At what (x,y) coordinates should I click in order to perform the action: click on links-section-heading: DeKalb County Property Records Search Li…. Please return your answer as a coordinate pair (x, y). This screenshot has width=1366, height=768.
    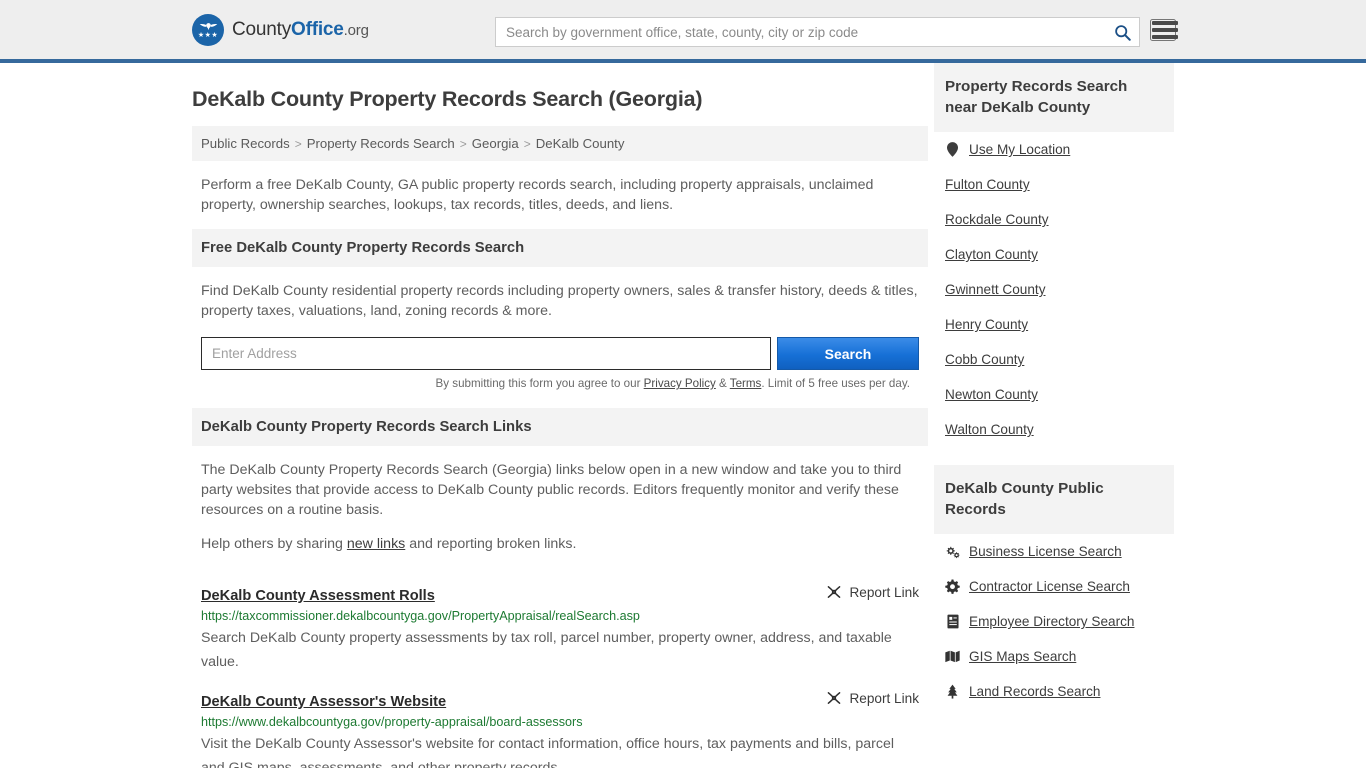
    Looking at the image, I should click on (560, 427).